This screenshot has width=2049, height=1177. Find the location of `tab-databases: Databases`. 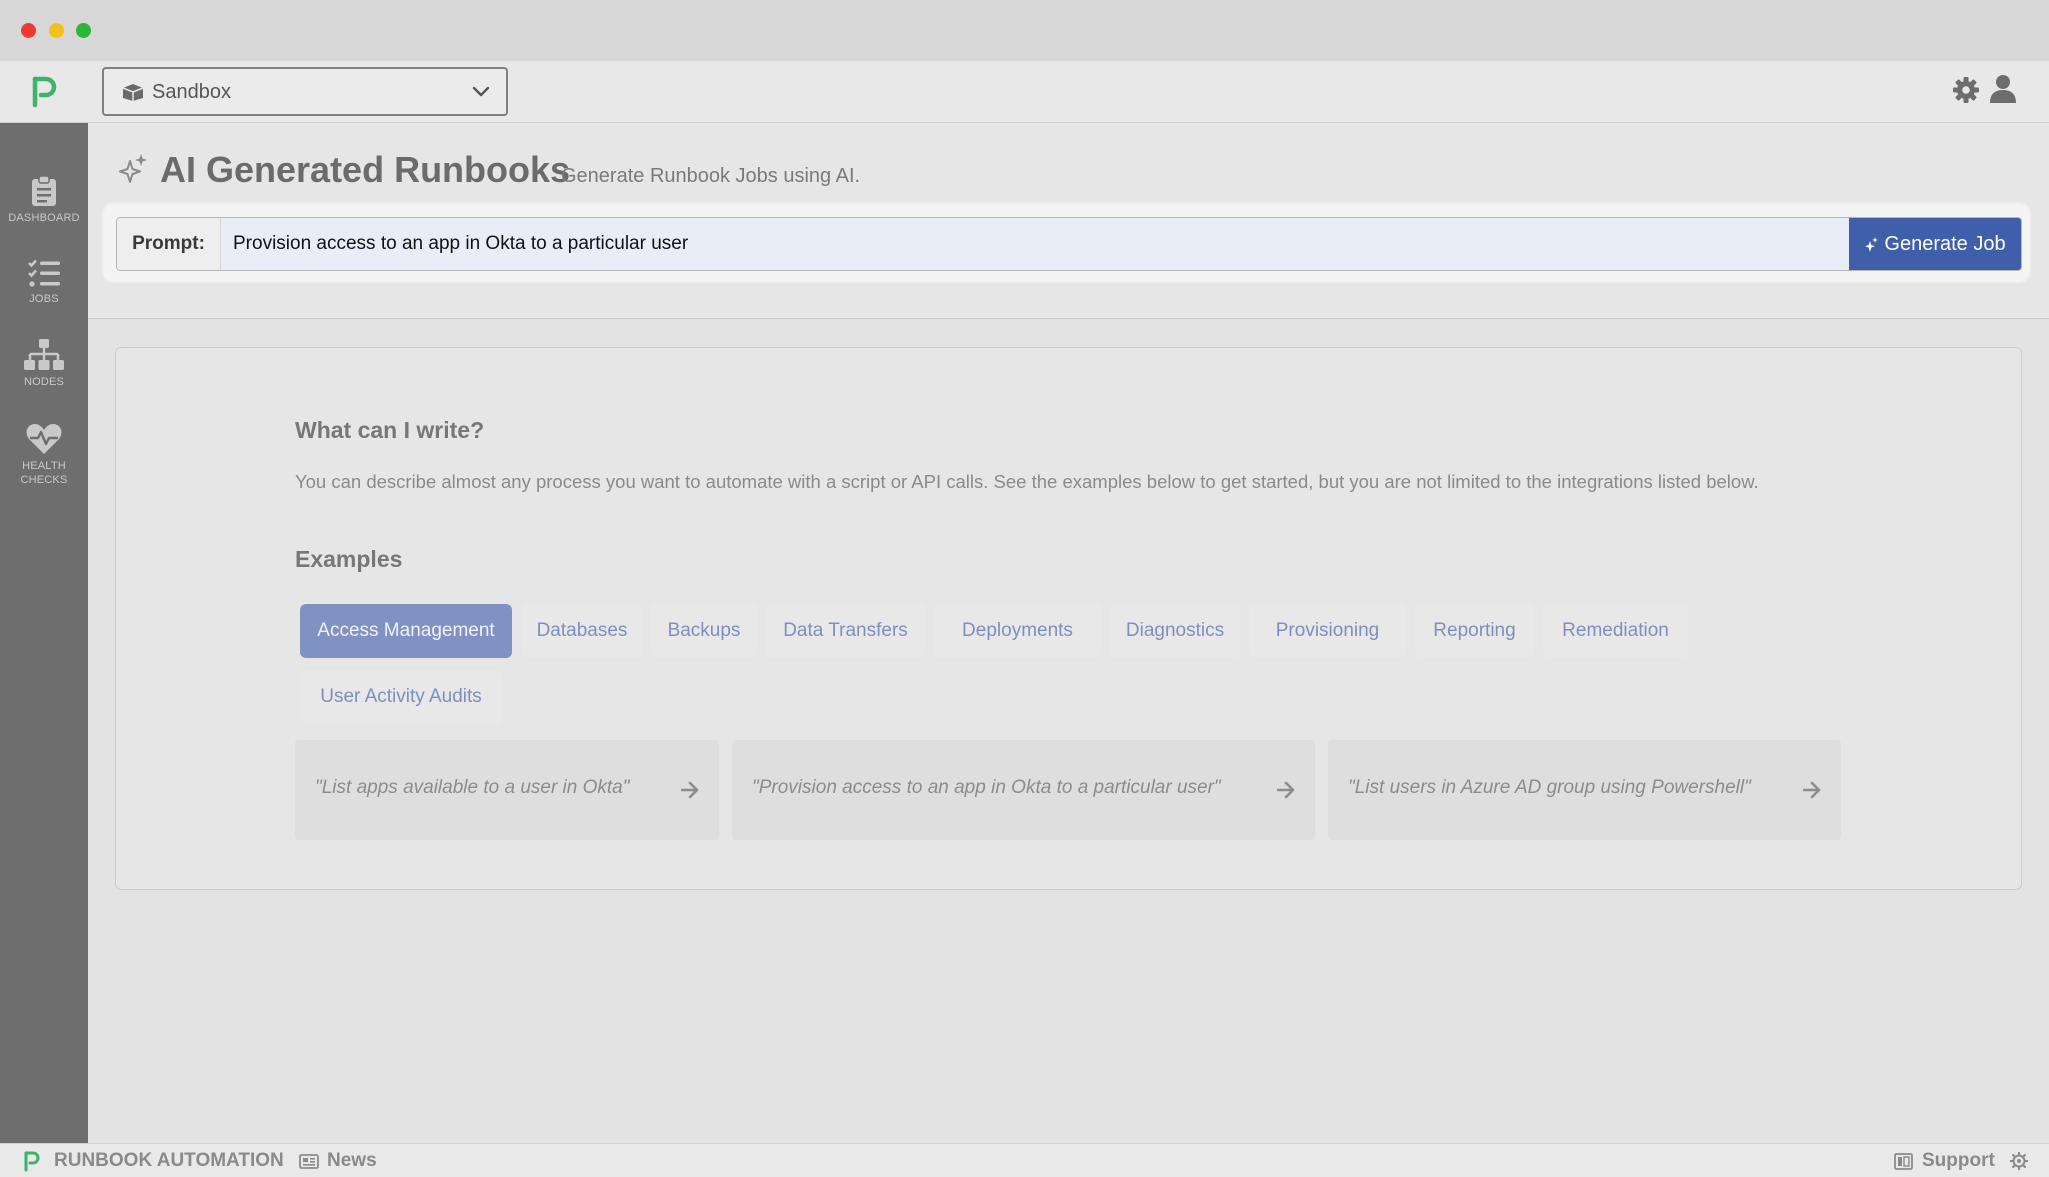

tab-databases: Databases is located at coordinates (582, 631).